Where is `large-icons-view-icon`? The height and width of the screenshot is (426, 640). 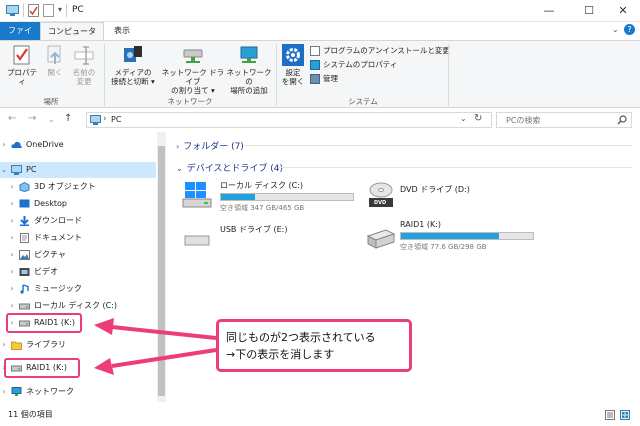 large-icons-view-icon is located at coordinates (625, 415).